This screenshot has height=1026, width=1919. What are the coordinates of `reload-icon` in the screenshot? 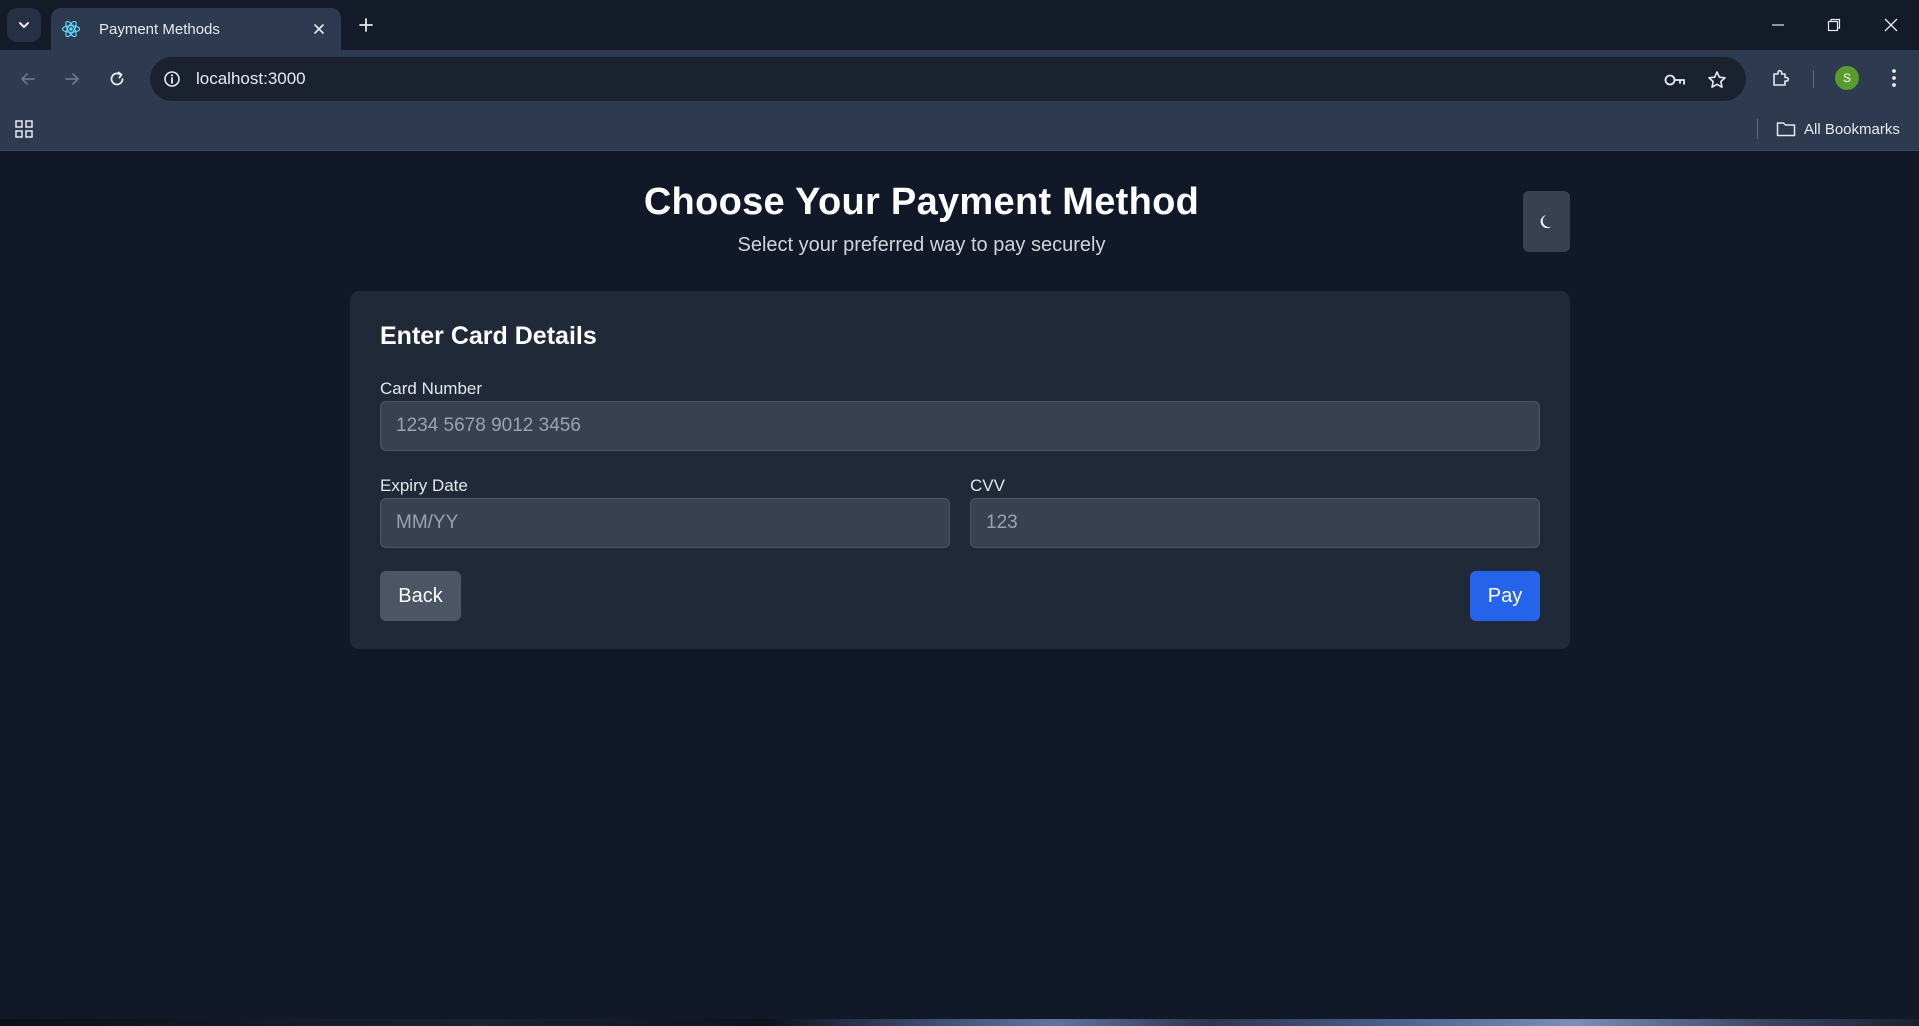 It's located at (117, 78).